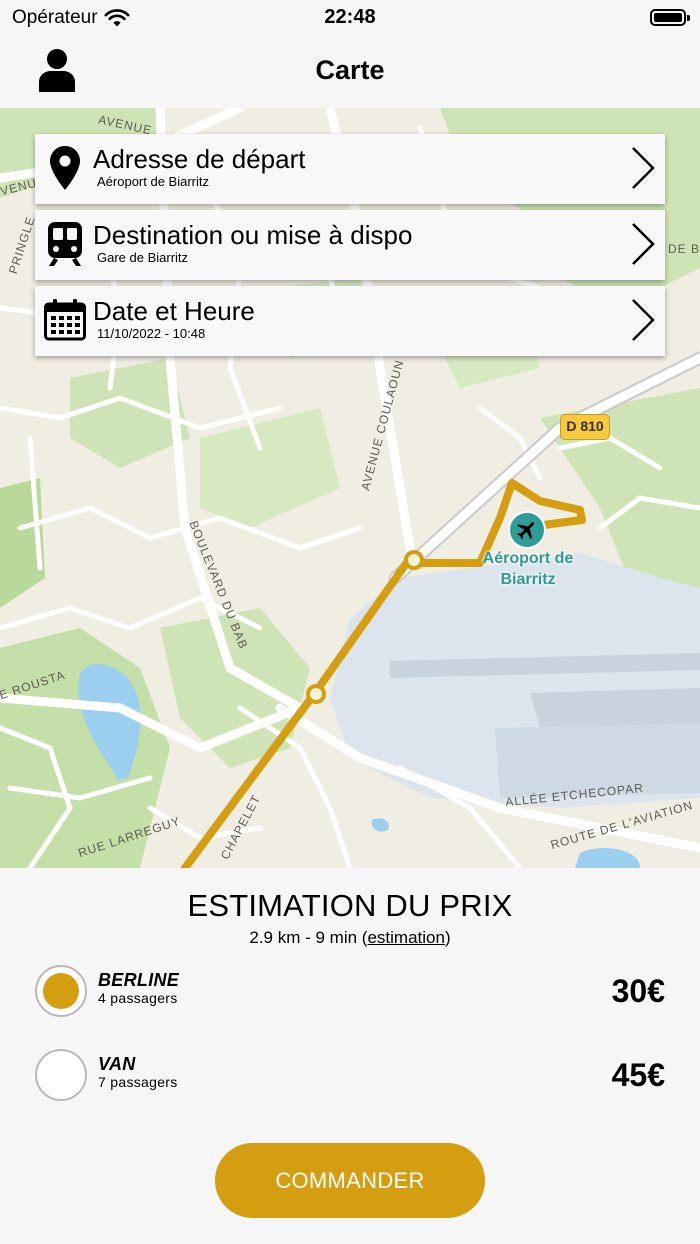 The image size is (700, 1244). Describe the element at coordinates (61, 1075) in the screenshot. I see `radio-van` at that location.